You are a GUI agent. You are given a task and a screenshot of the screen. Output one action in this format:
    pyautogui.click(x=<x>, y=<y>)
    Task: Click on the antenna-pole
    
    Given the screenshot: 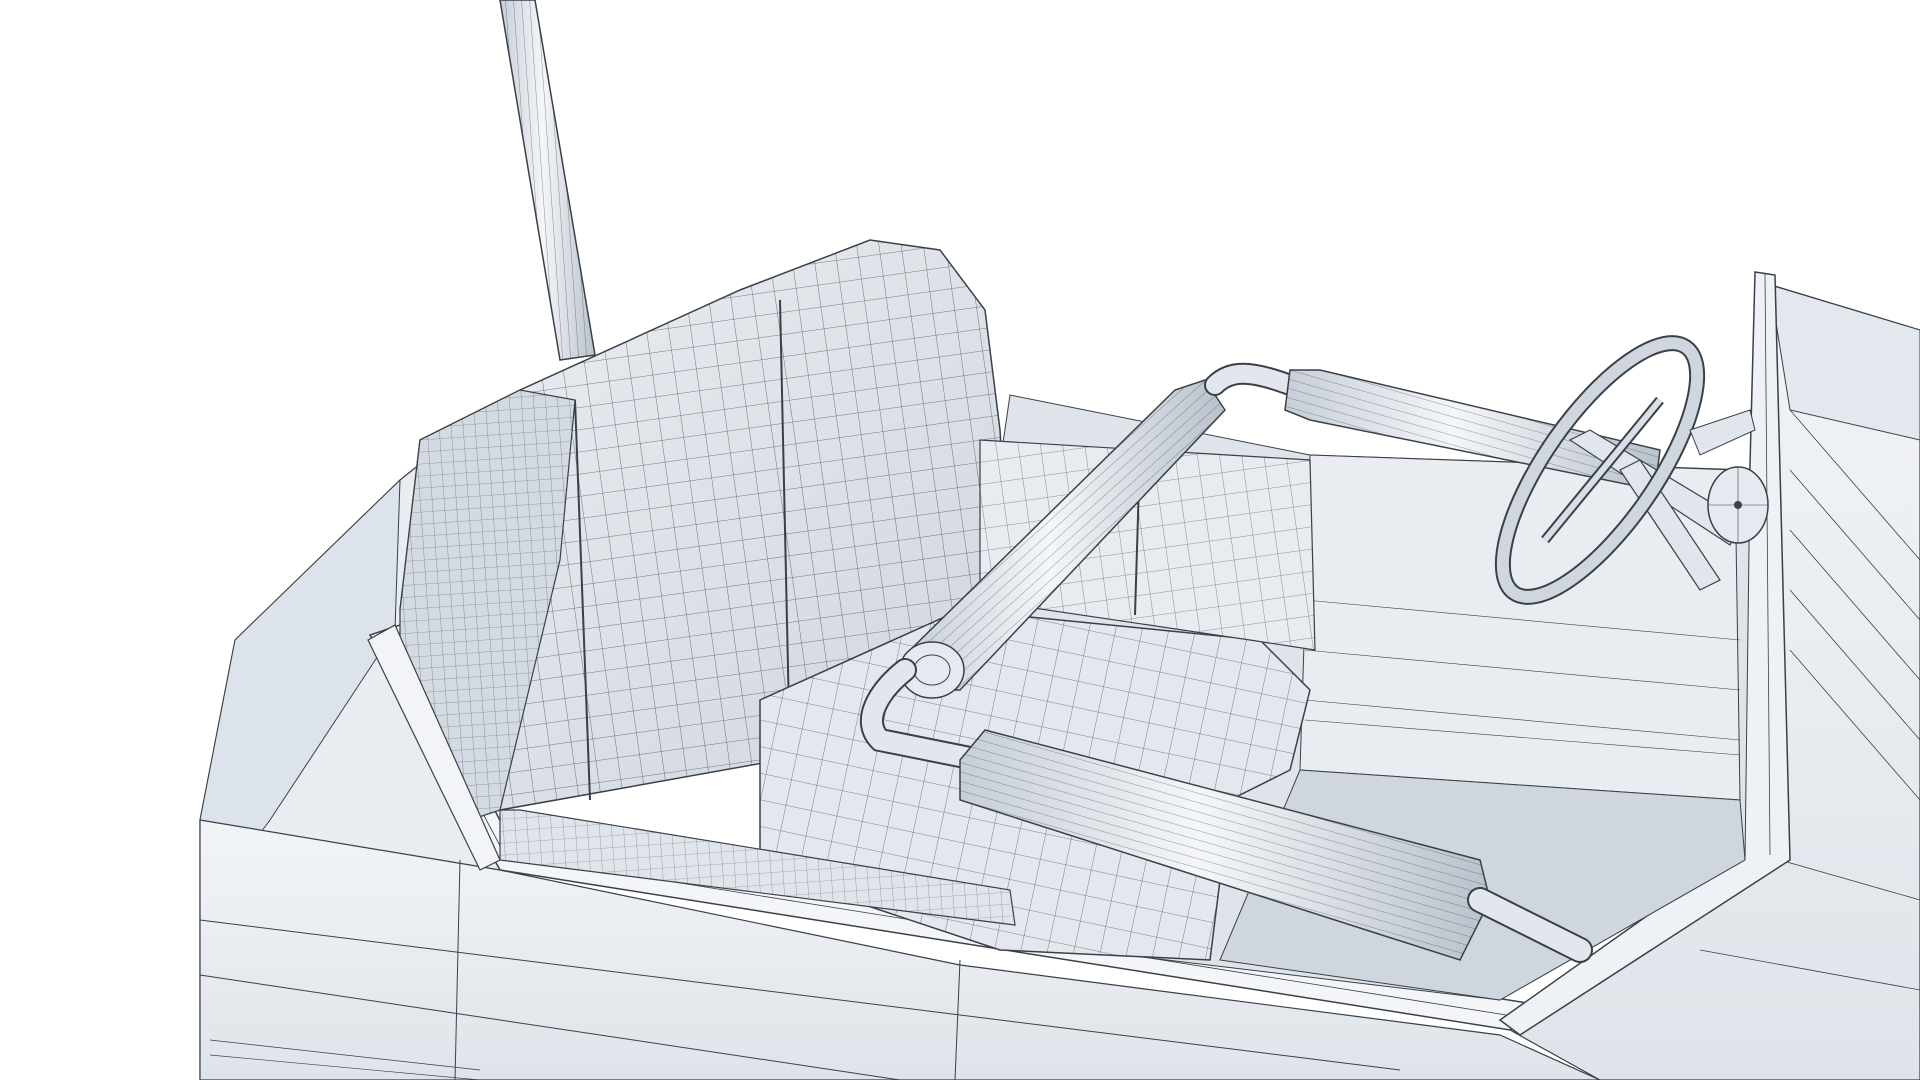 What is the action you would take?
    pyautogui.click(x=547, y=180)
    